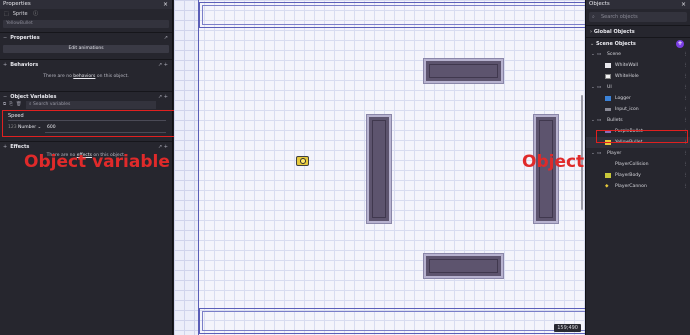  I want to click on section-effects: + Effects ↗ +, so click(86, 146).